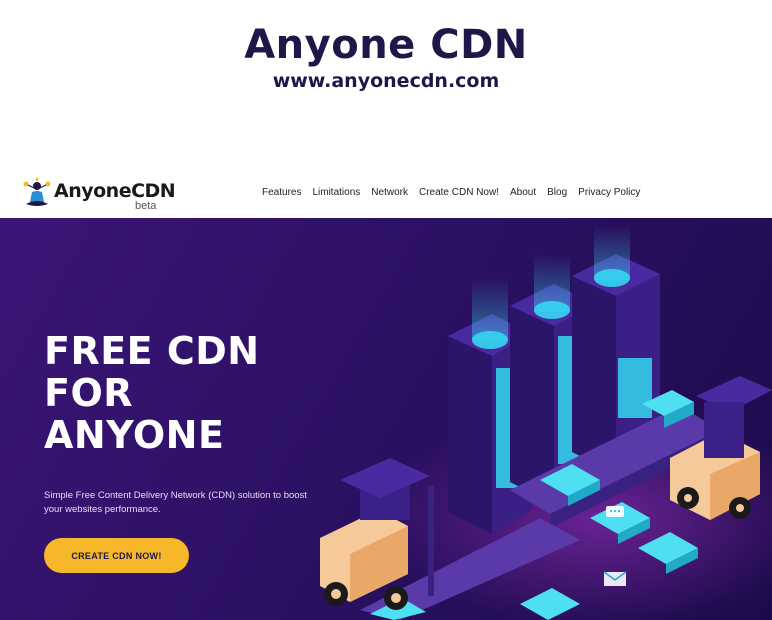 The height and width of the screenshot is (620, 772). I want to click on nav-link-features: Features, so click(281, 192).